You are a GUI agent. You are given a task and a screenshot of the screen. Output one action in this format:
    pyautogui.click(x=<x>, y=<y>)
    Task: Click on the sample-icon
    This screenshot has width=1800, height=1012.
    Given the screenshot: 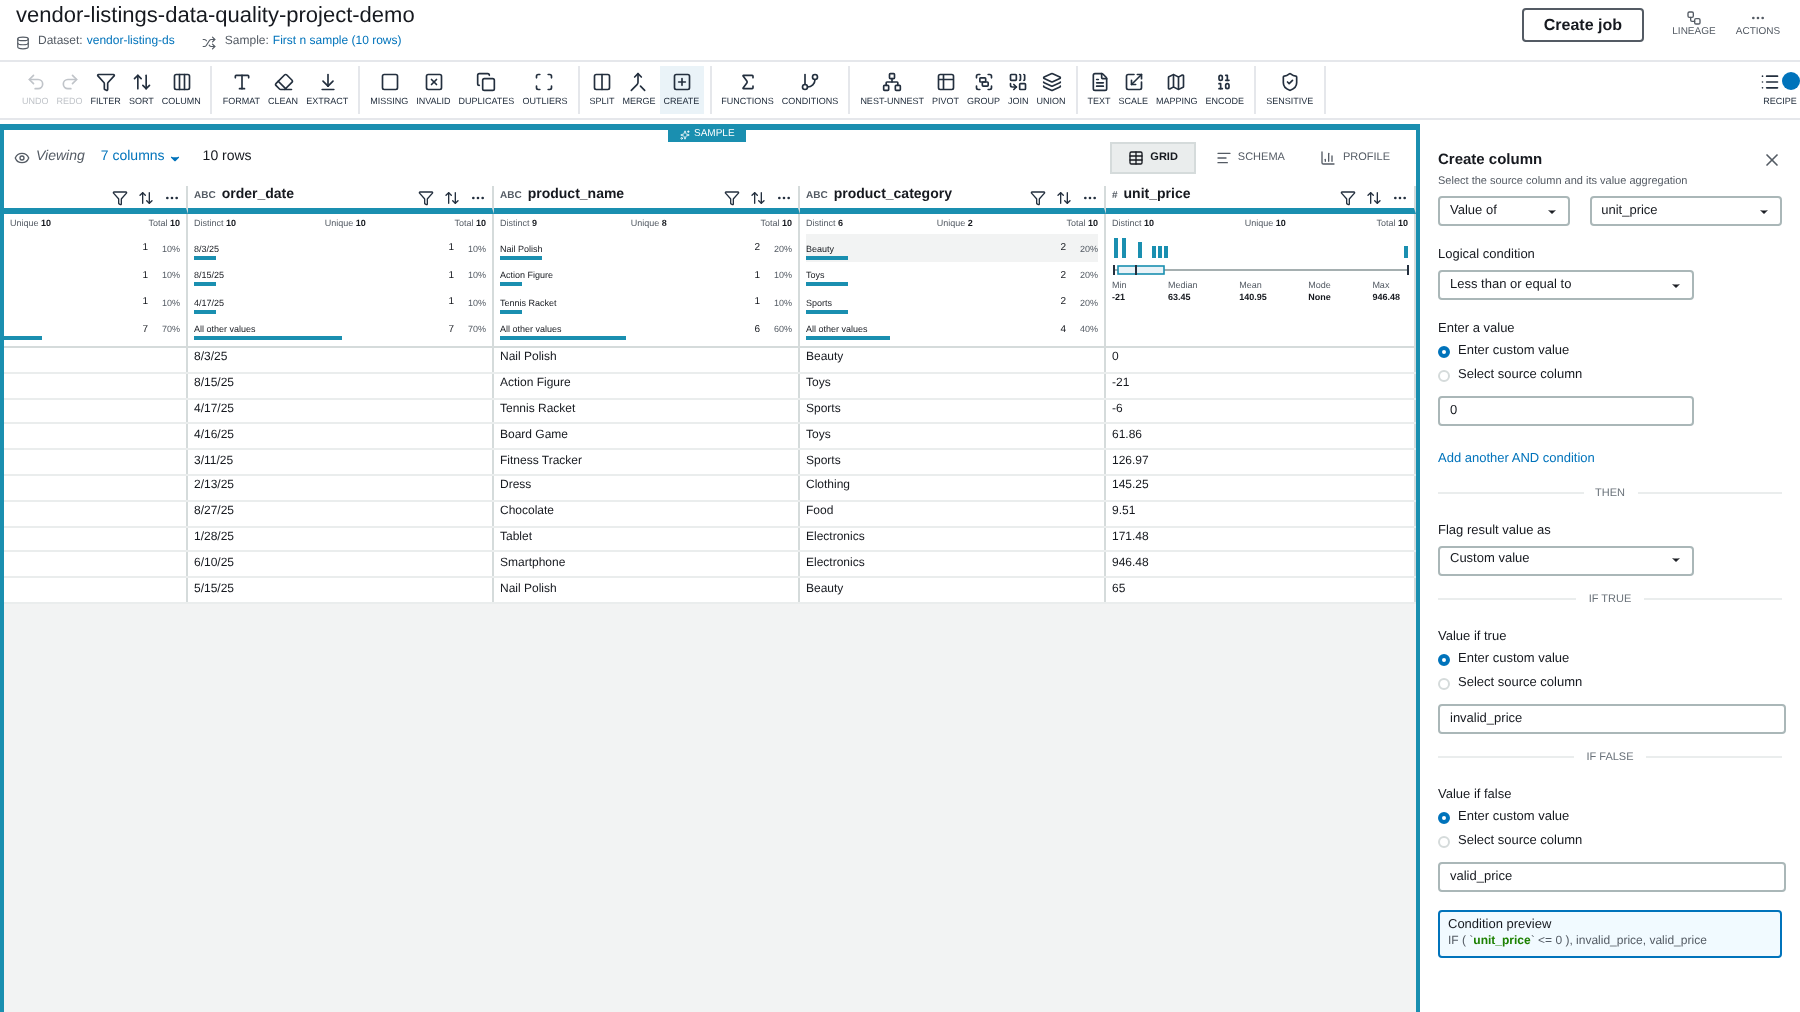 What is the action you would take?
    pyautogui.click(x=209, y=43)
    